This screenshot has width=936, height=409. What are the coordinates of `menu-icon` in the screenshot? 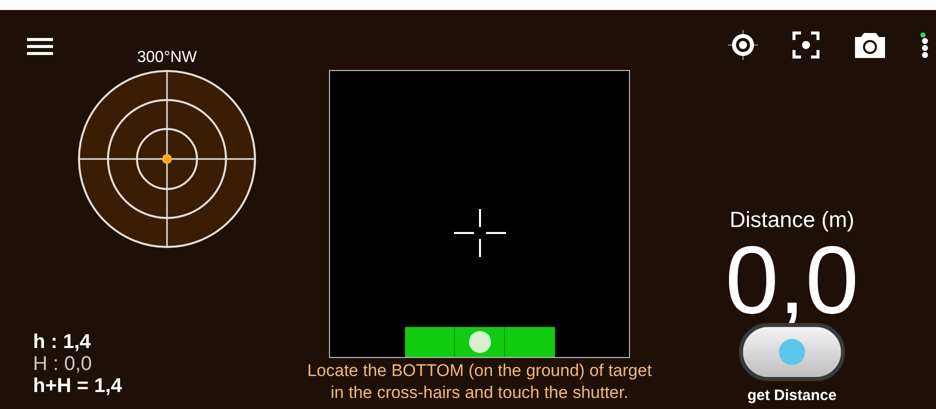 It's located at (40, 47).